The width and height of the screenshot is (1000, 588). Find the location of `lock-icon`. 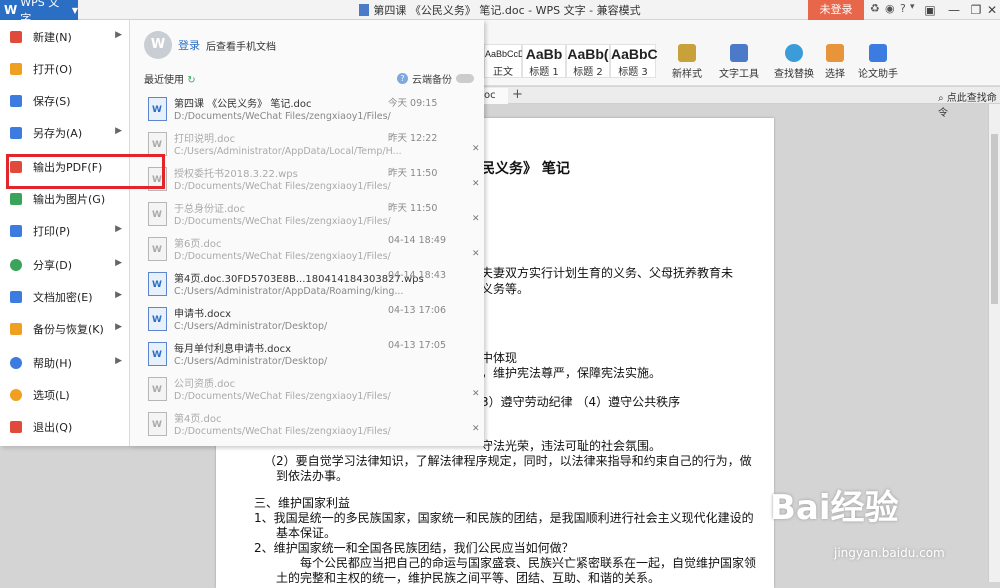

lock-icon is located at coordinates (16, 297).